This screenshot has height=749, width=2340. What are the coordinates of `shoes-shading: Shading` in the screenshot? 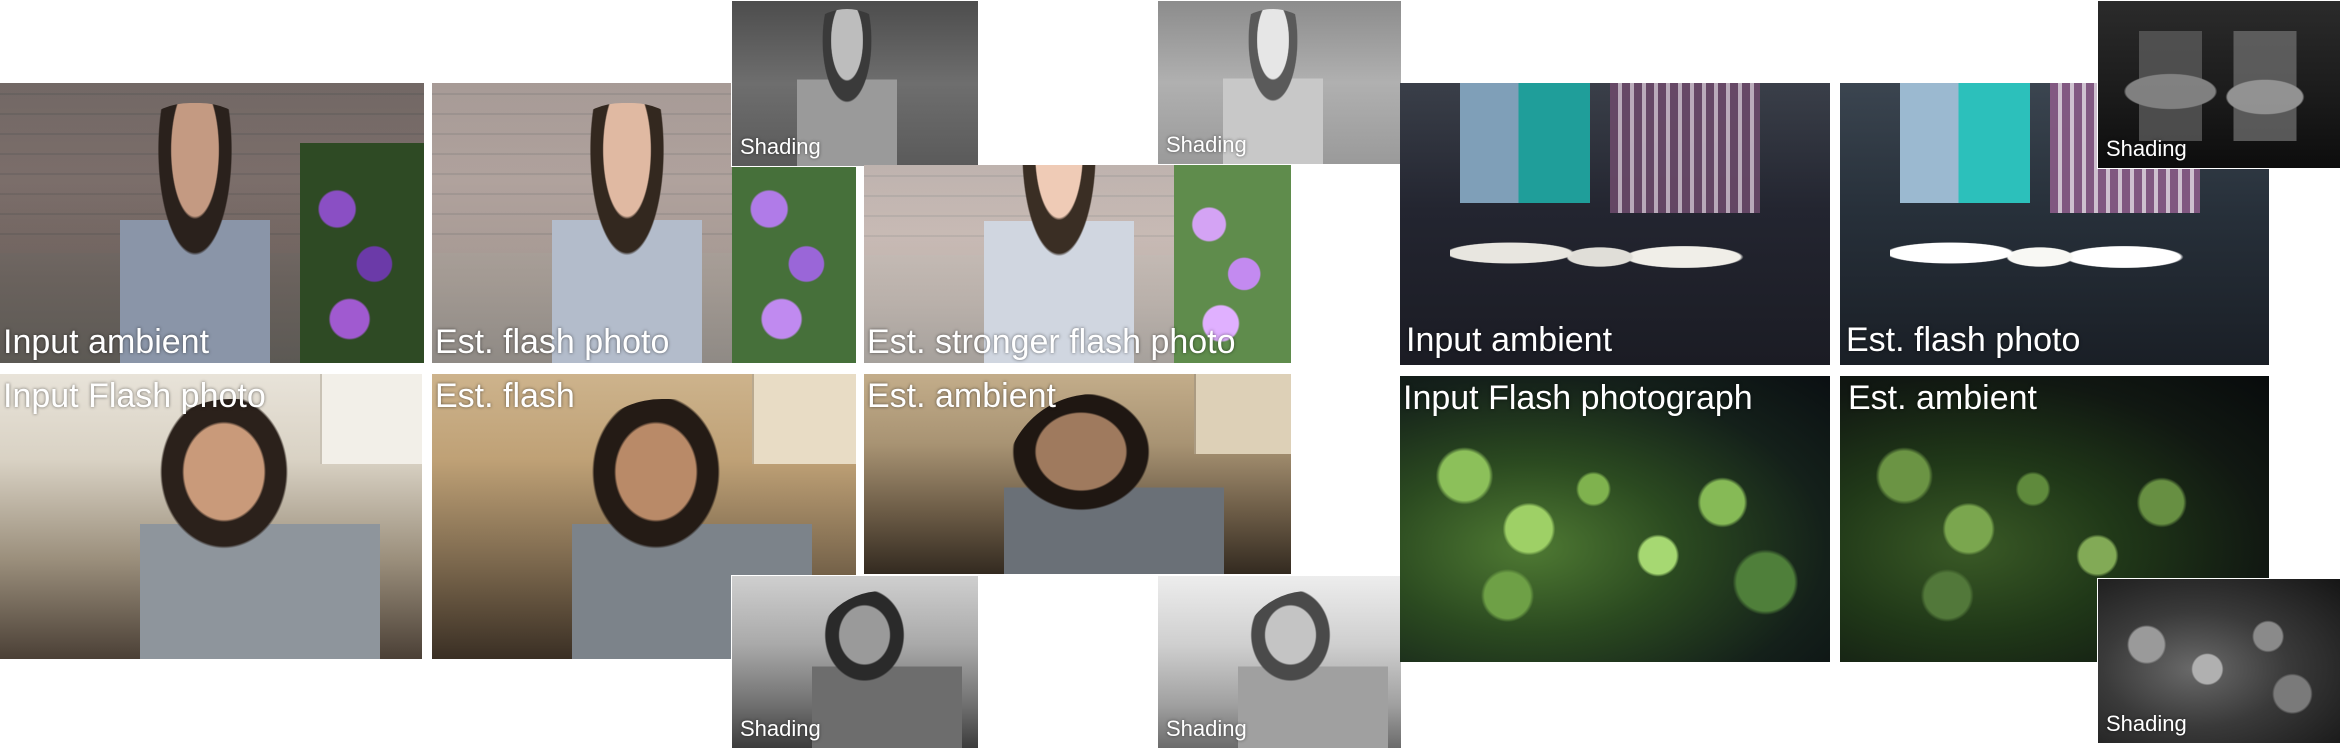 It's located at (2218, 84).